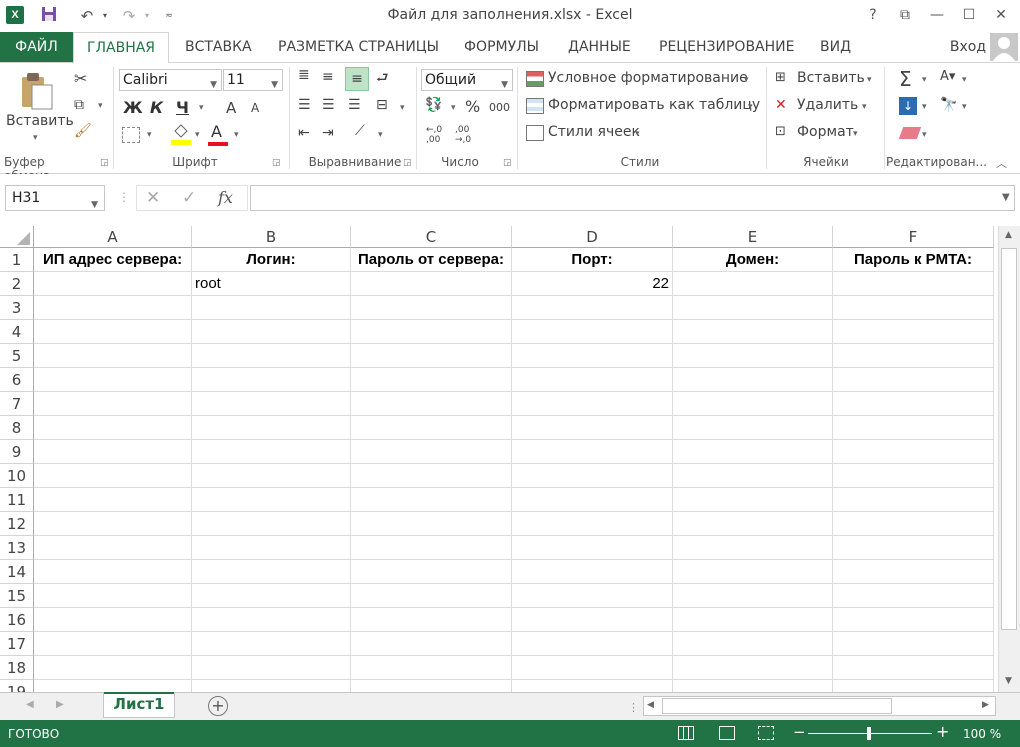  Describe the element at coordinates (17, 452) in the screenshot. I see `row-header-9: 9` at that location.